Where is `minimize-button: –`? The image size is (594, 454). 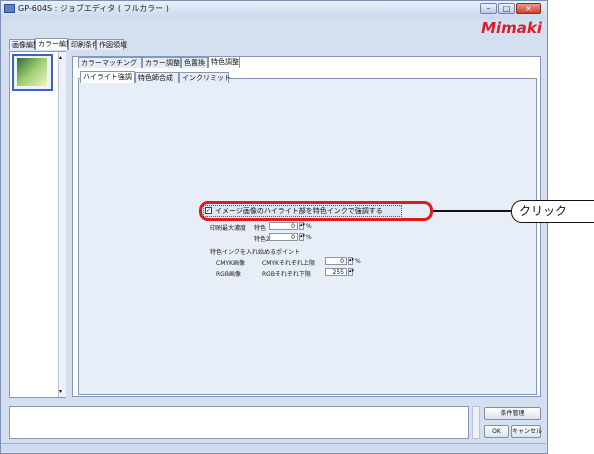
minimize-button: – is located at coordinates (488, 8).